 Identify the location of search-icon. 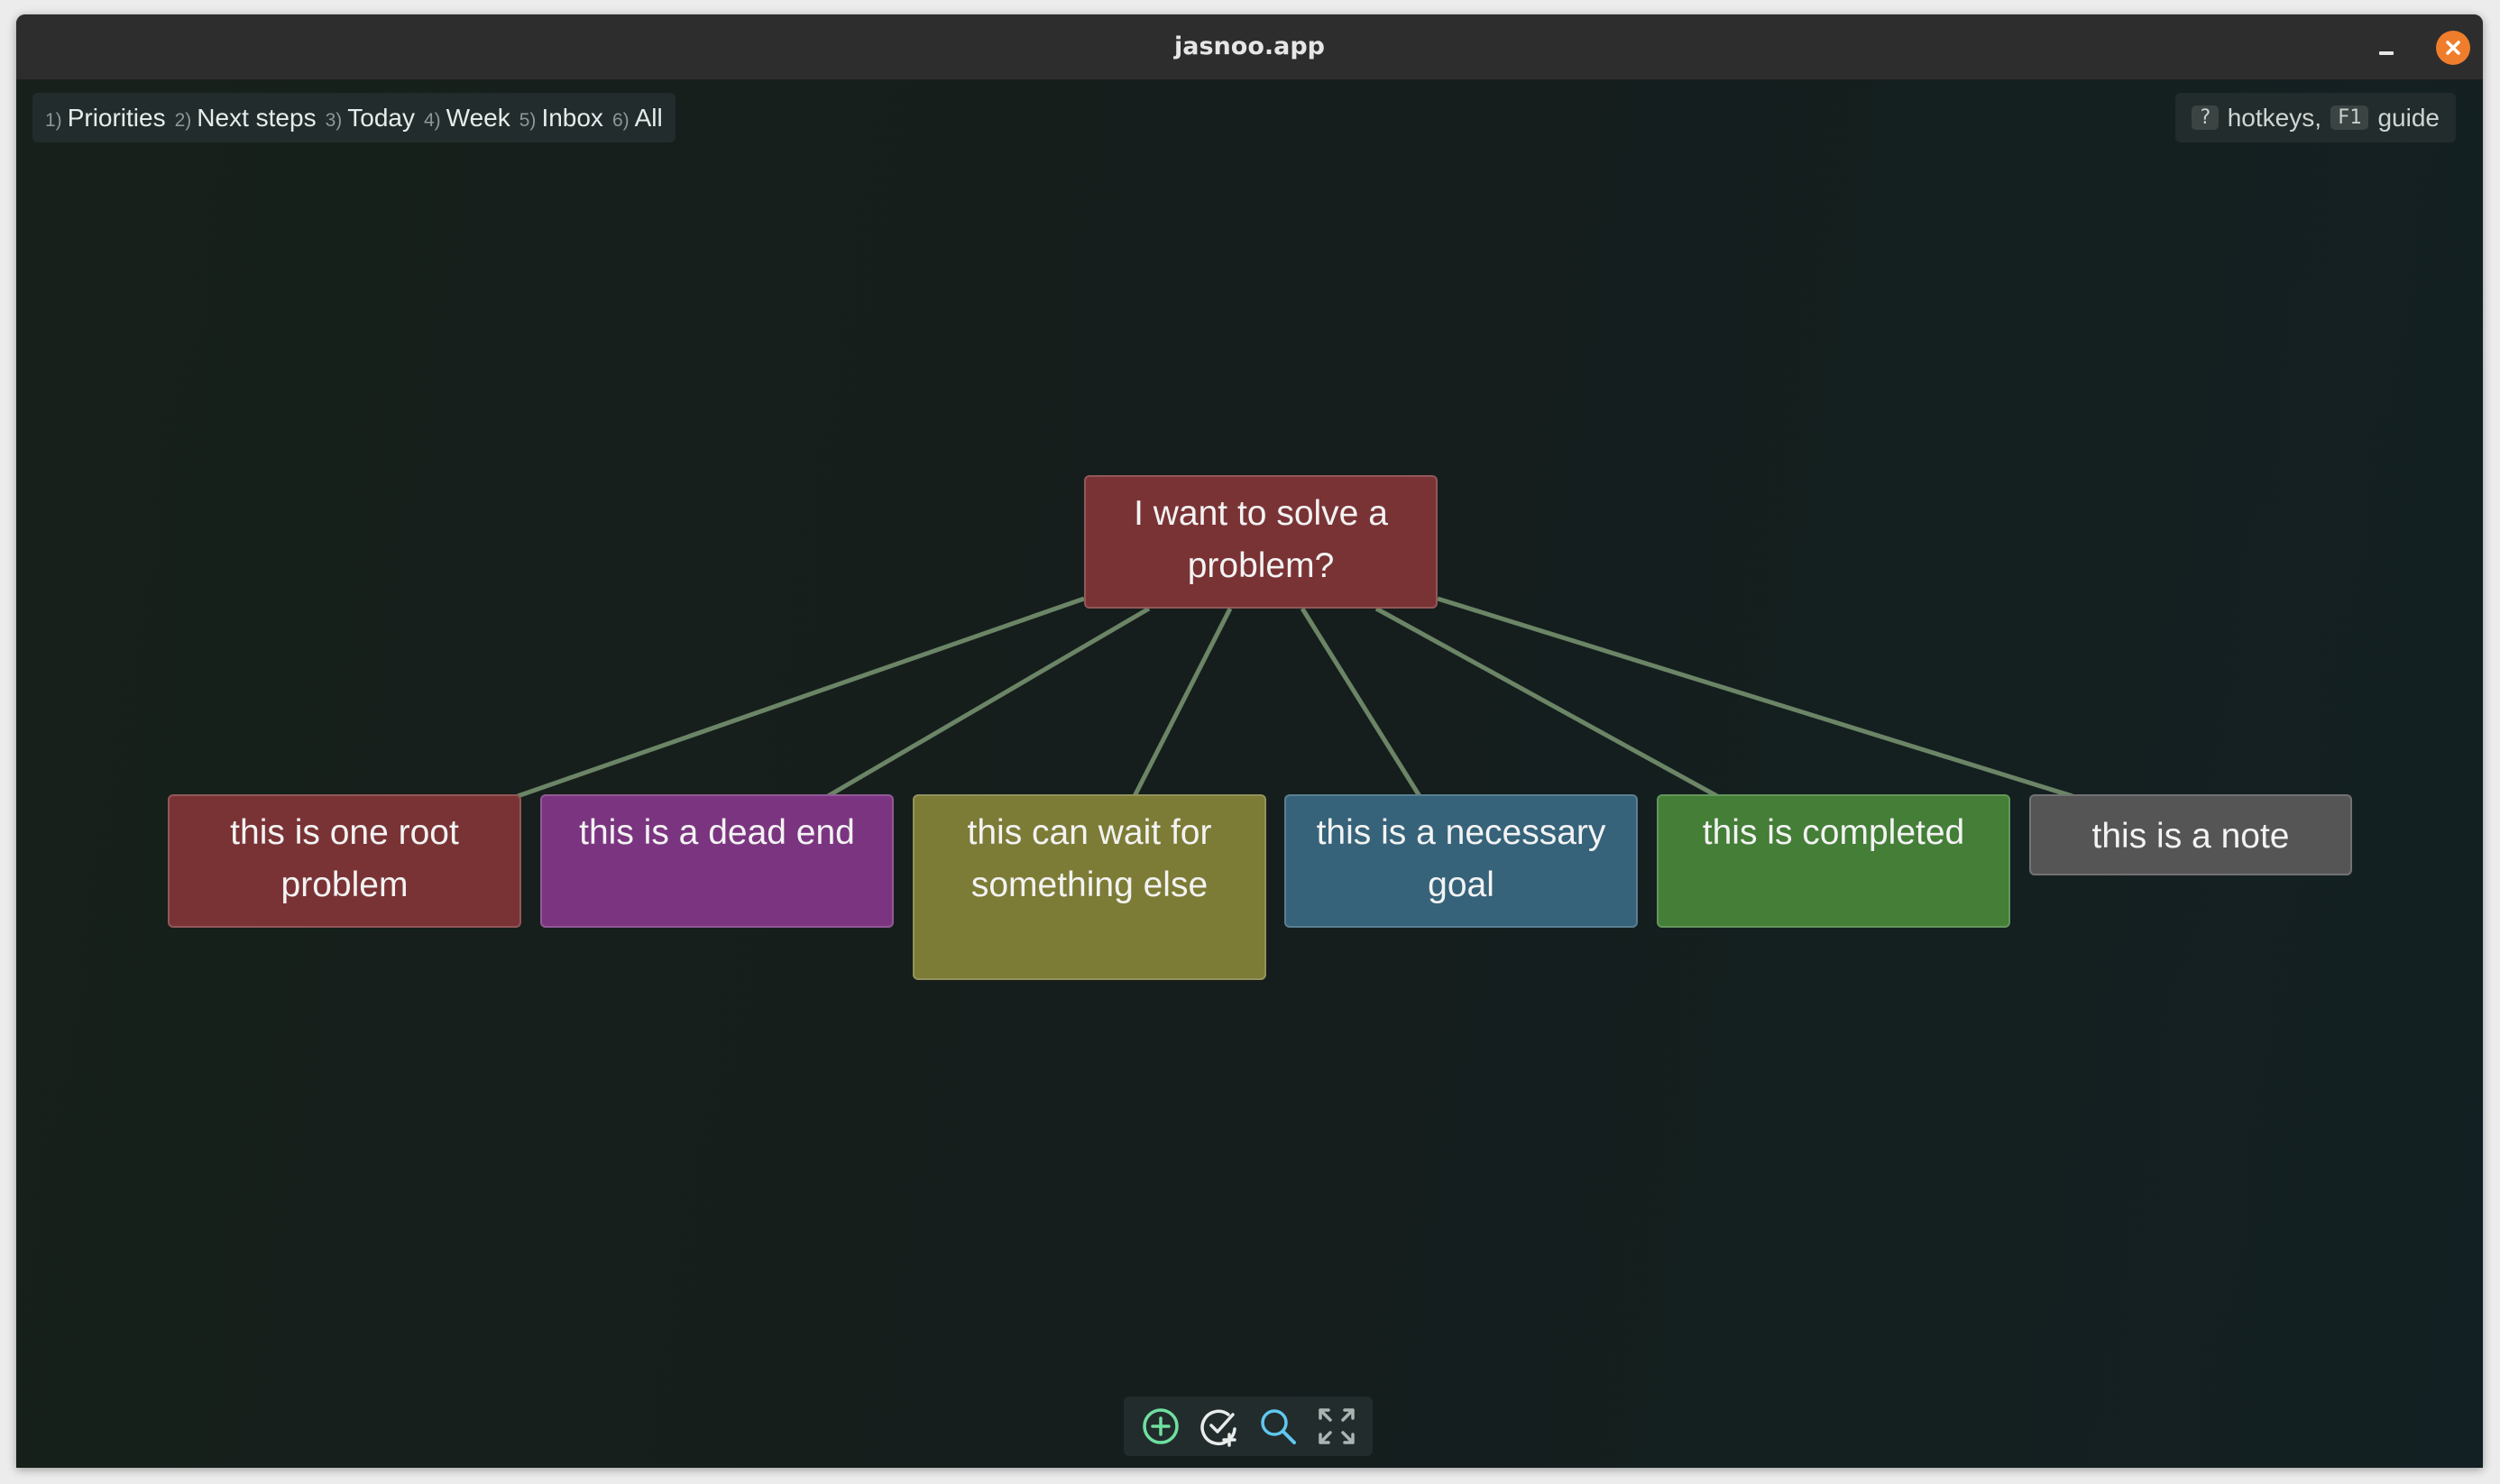
(1278, 1426).